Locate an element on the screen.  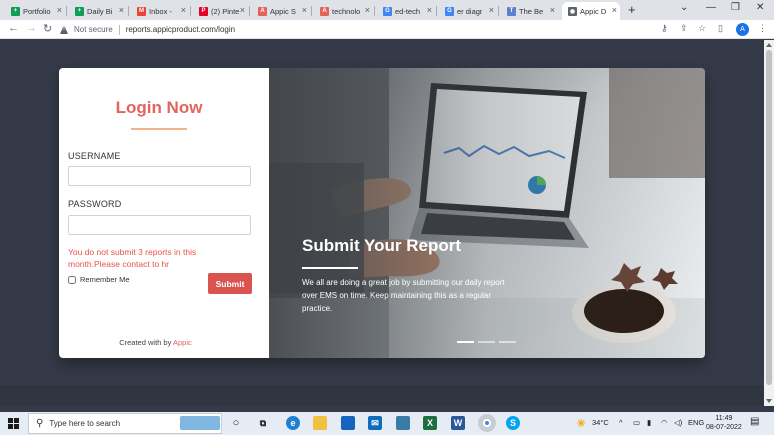
app-icon is located at coordinates (403, 423).